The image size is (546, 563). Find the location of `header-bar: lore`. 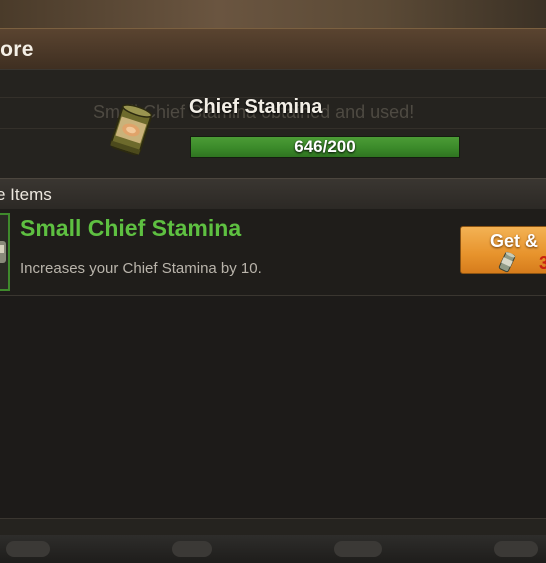

header-bar: lore is located at coordinates (273, 49).